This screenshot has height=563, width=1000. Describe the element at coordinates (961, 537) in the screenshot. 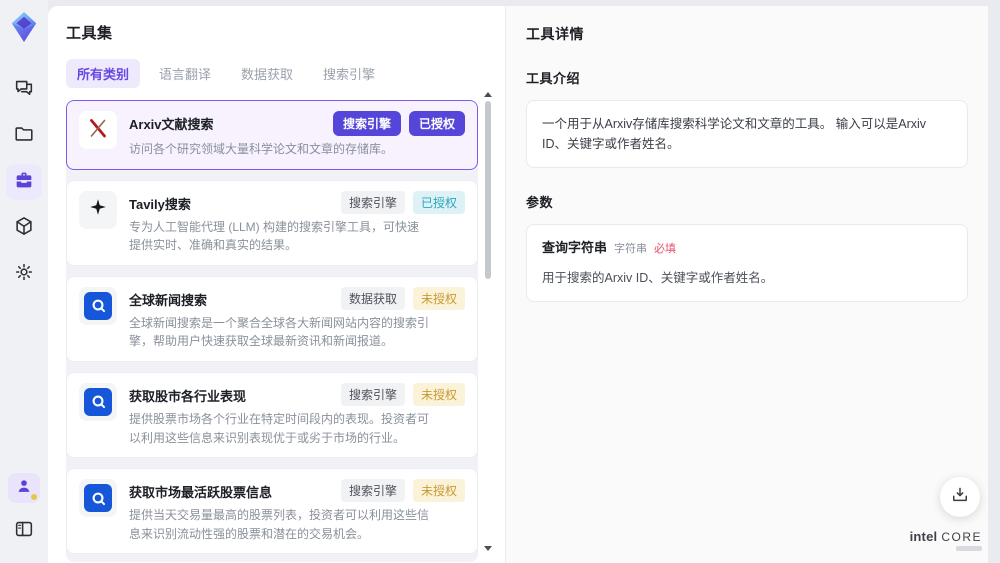

I see `core-wordmark: core` at that location.